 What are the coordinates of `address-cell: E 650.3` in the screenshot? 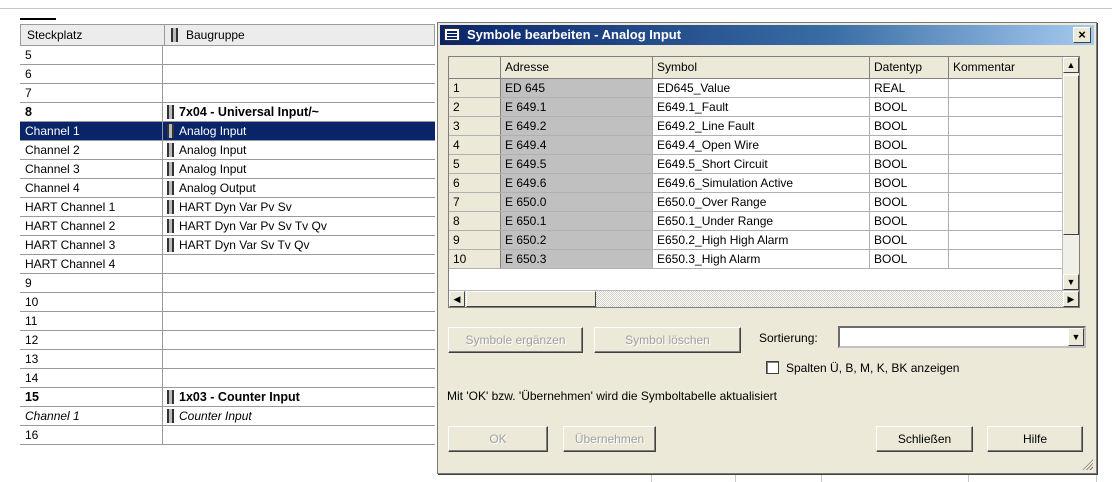 It's located at (577, 259).